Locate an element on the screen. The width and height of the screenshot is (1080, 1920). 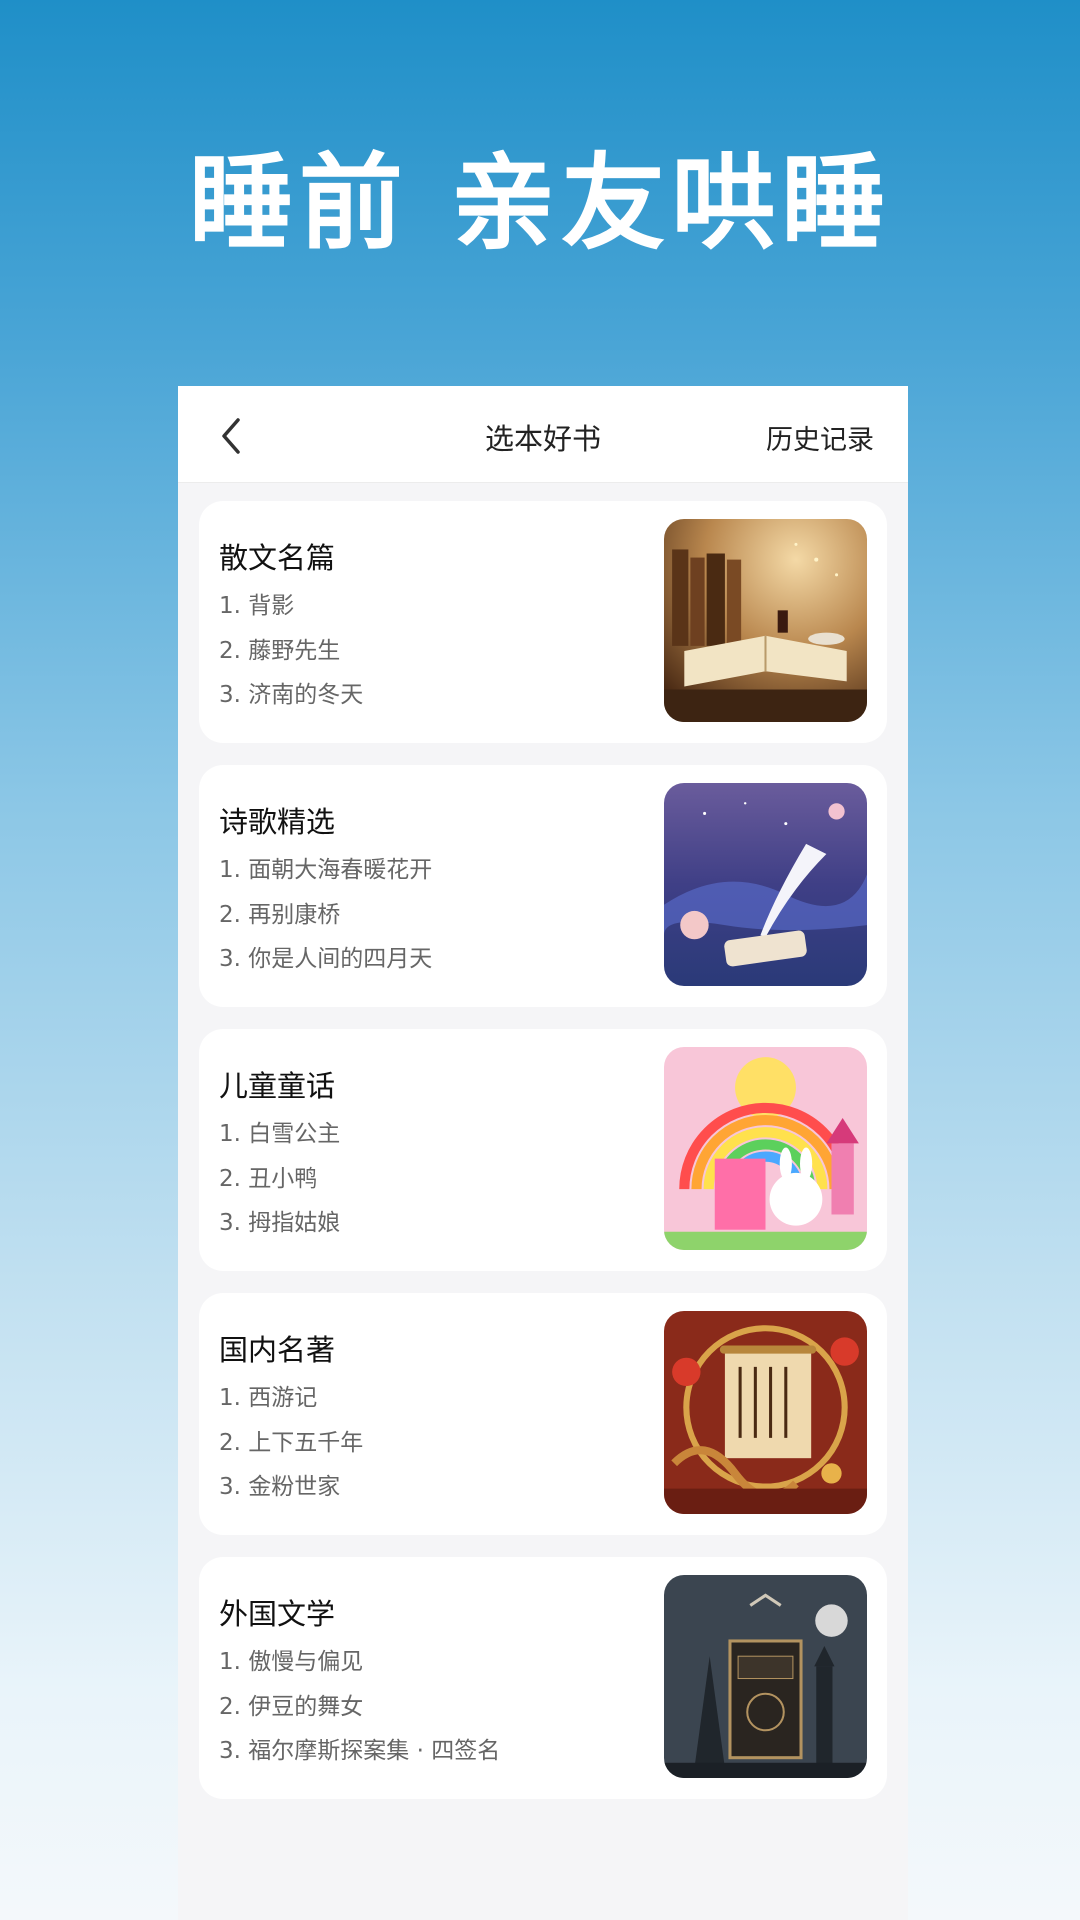
book-item: 1. 傲慢与偏见 is located at coordinates (359, 1667).